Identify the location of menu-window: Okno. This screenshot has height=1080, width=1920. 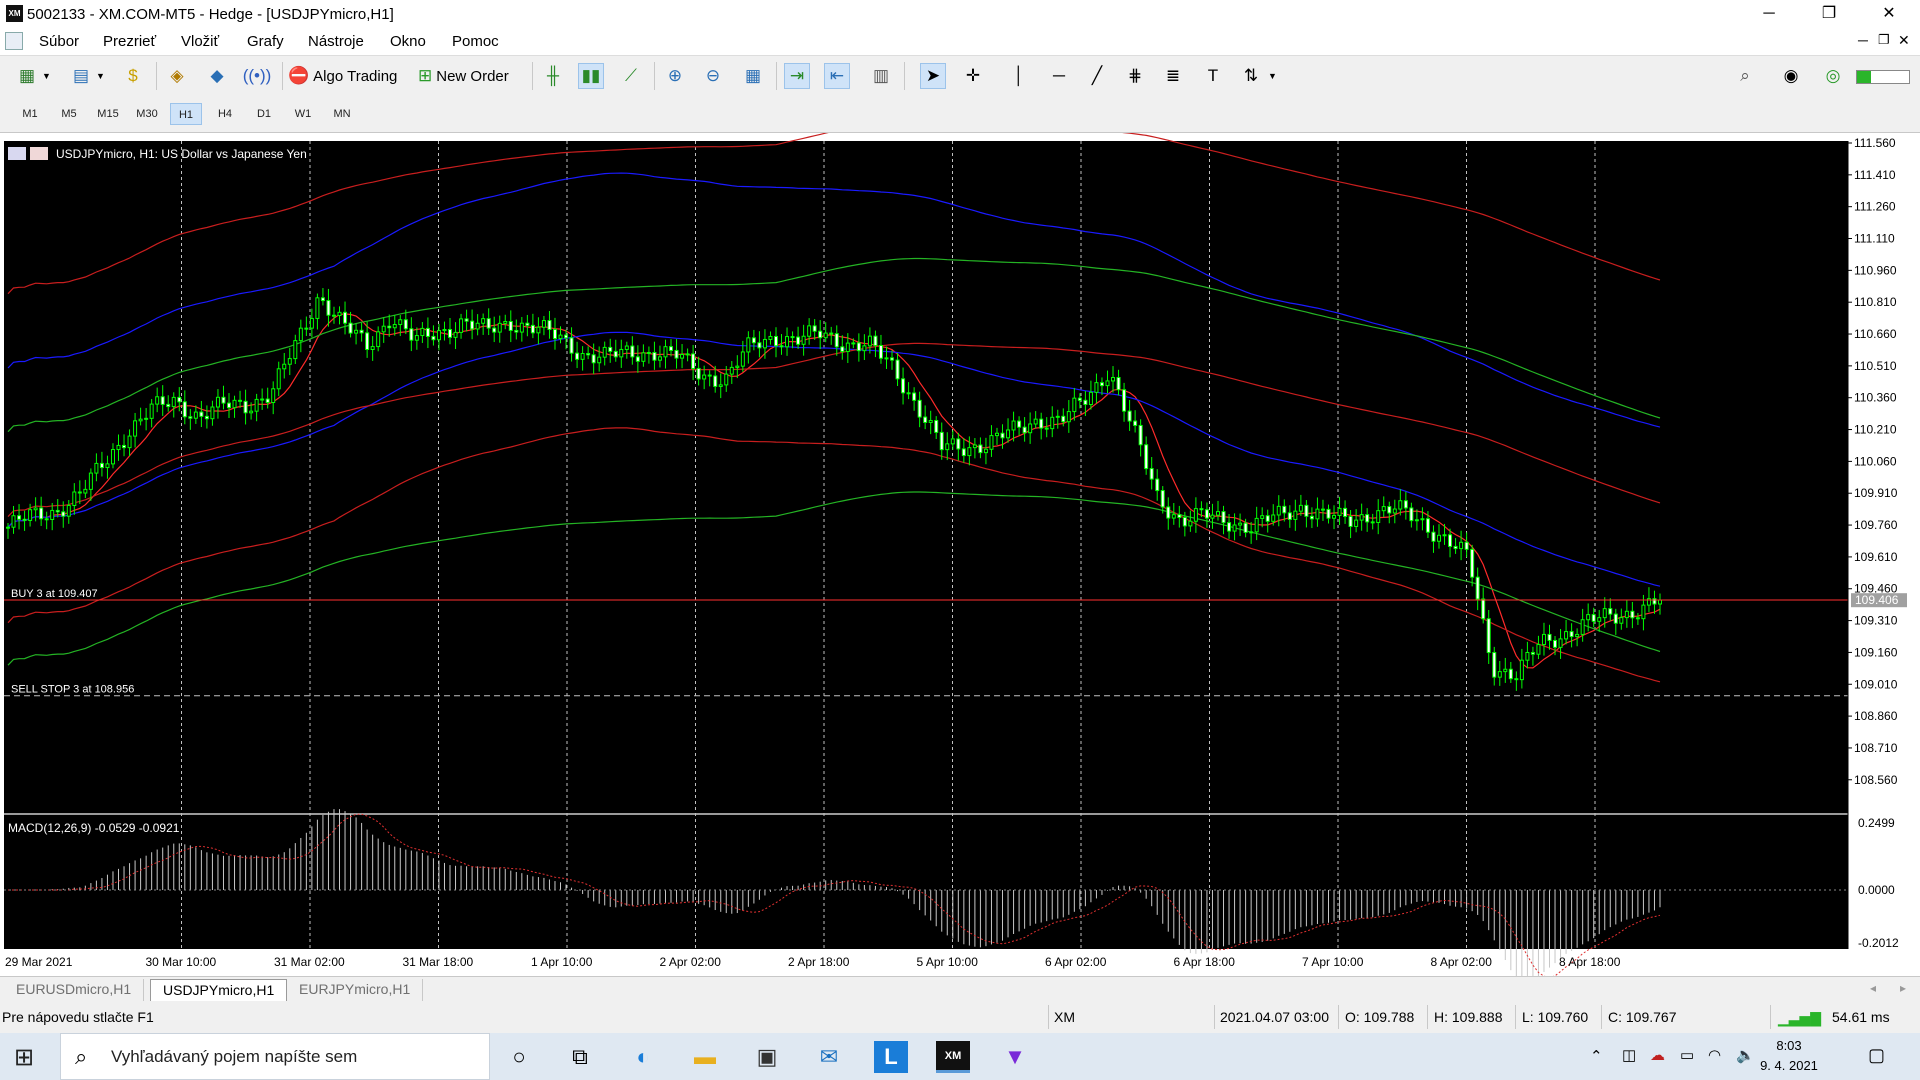
(408, 41).